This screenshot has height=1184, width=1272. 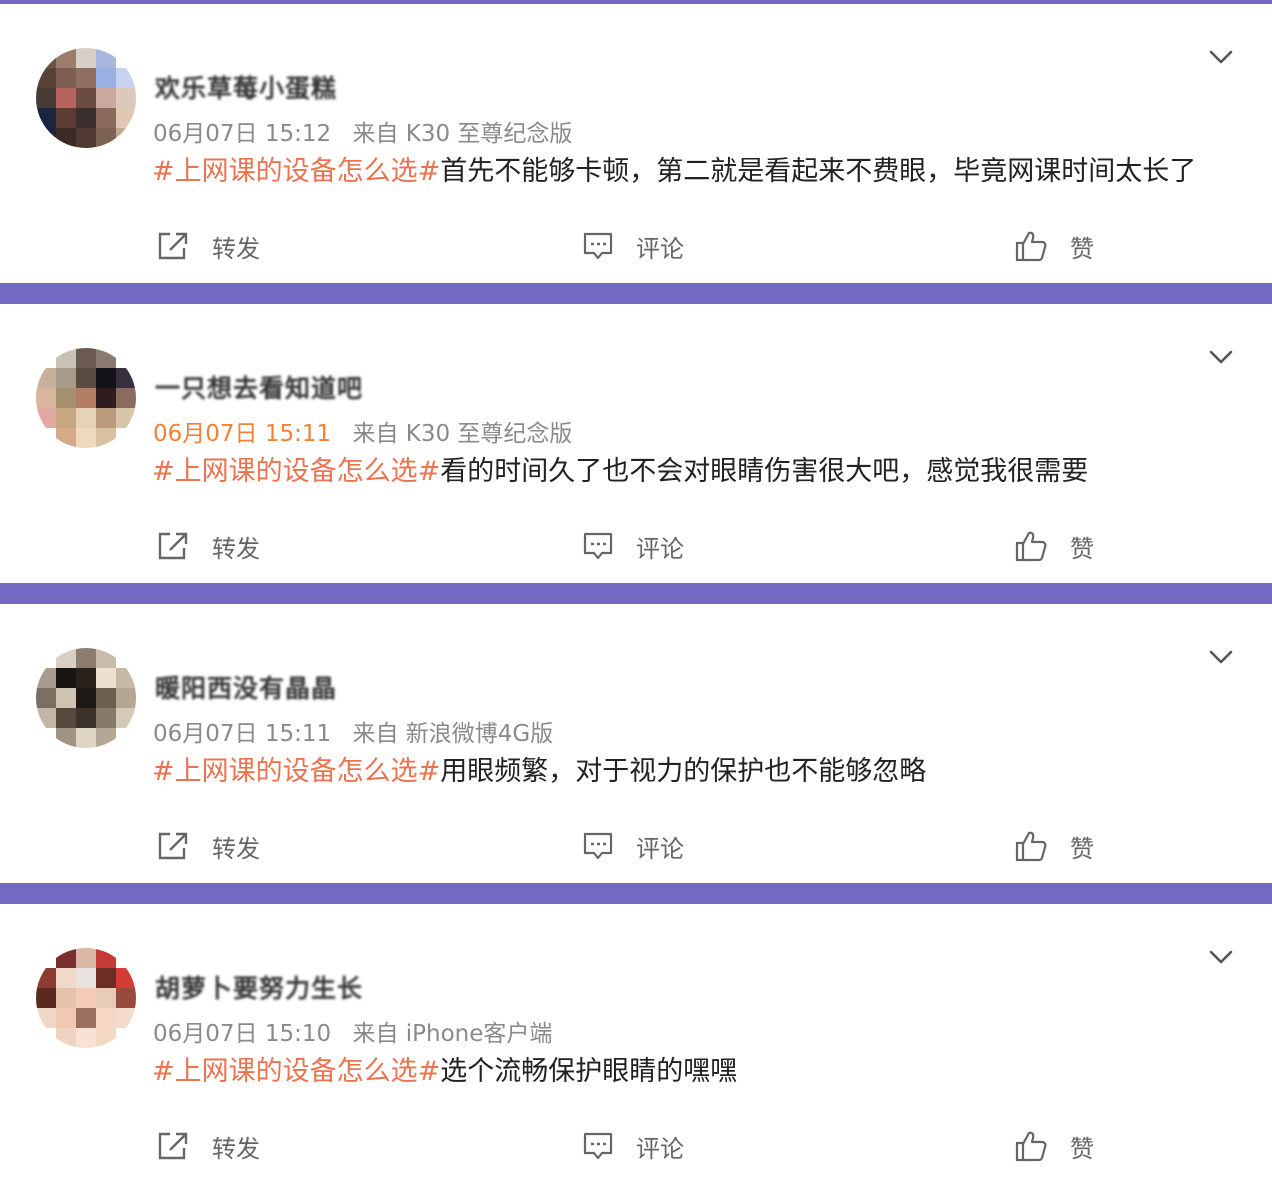 What do you see at coordinates (242, 1034) in the screenshot?
I see `post-time: 06月07日 15:10` at bounding box center [242, 1034].